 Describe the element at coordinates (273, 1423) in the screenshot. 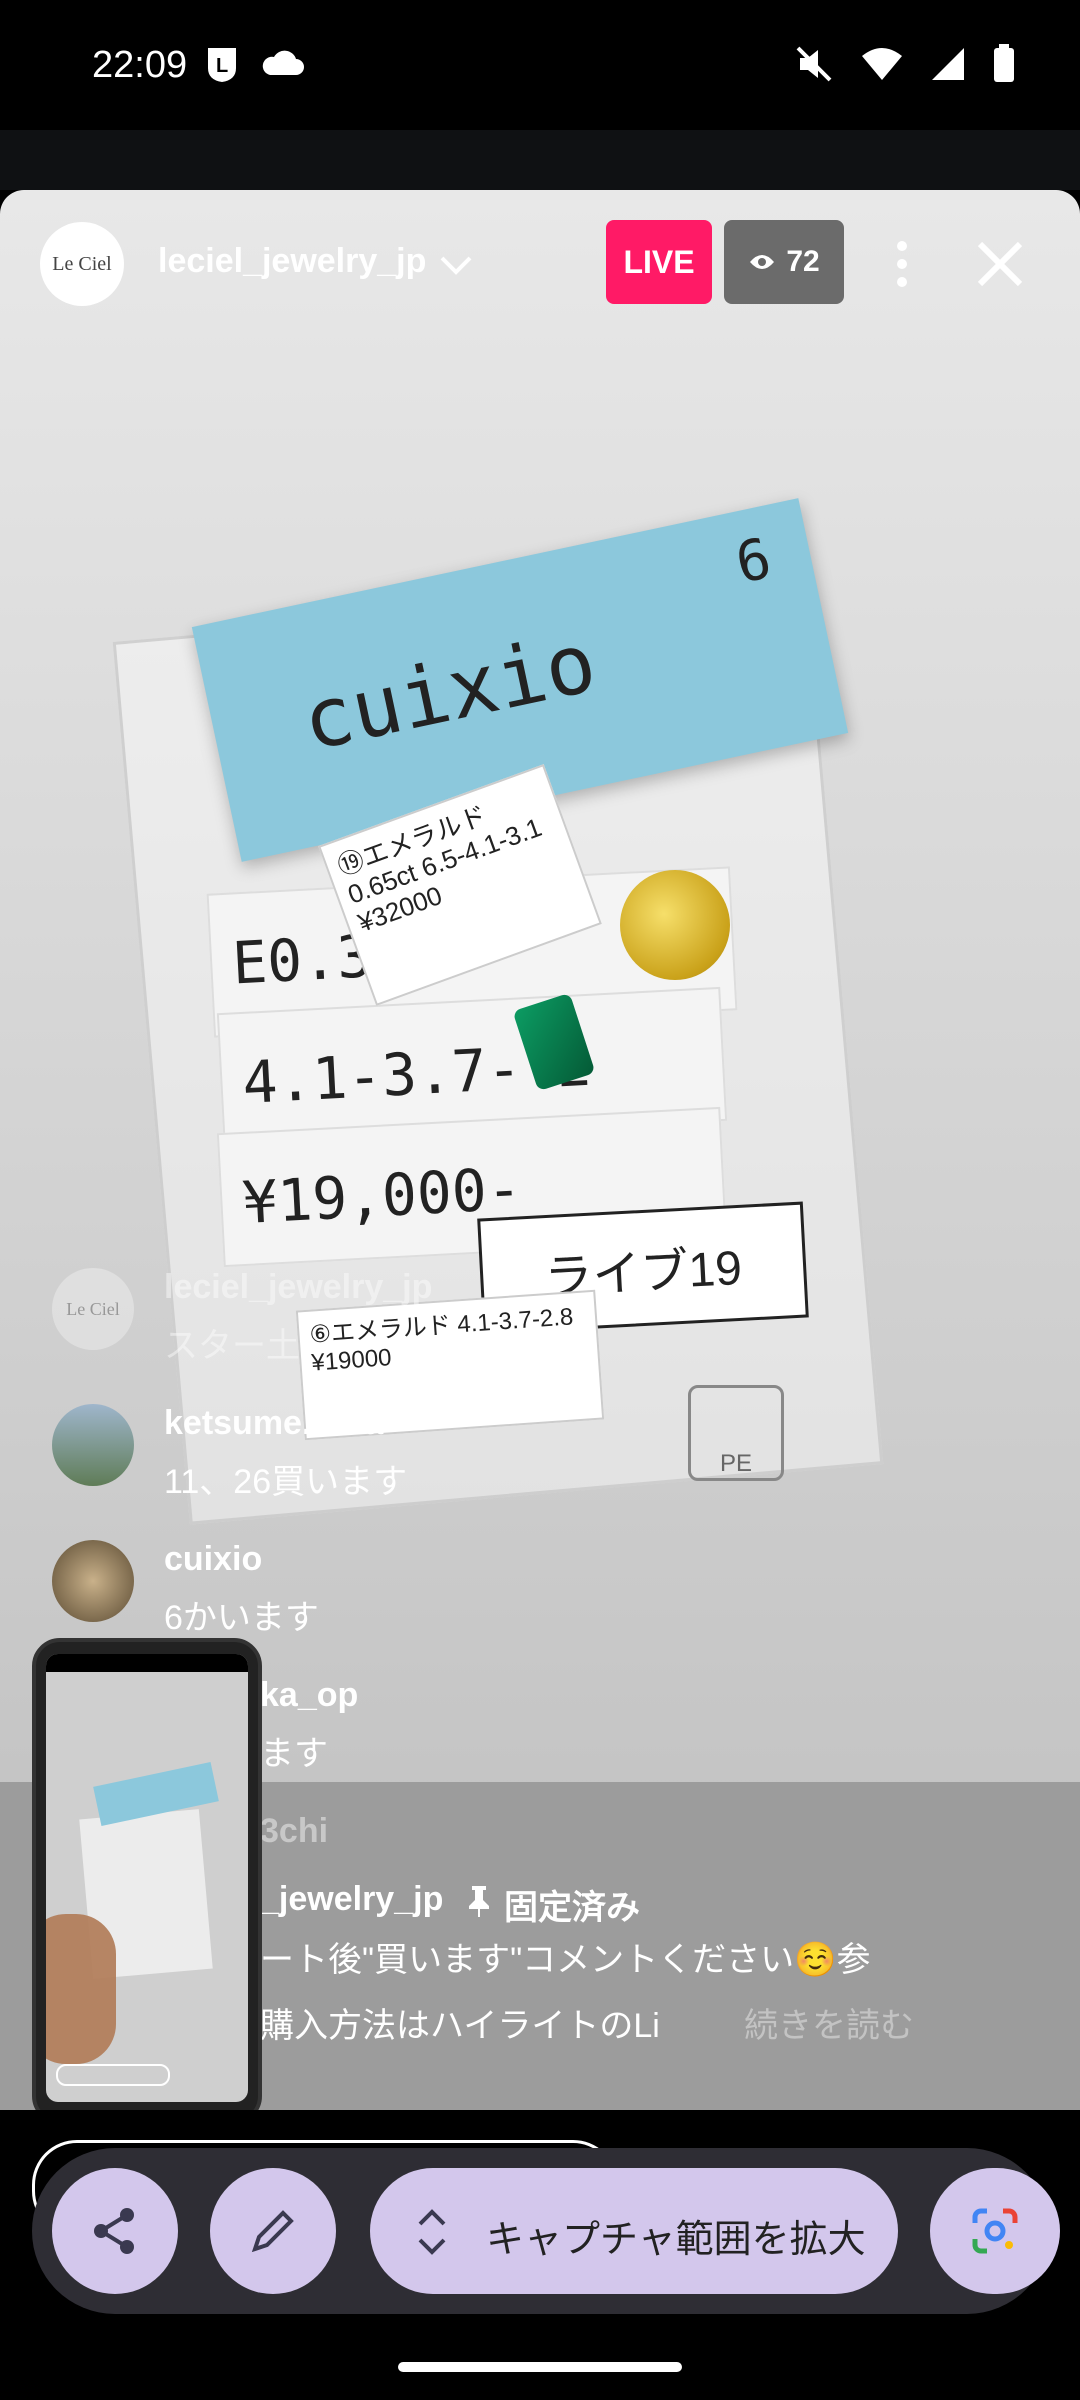

I see `comment-user: ketsume.sora` at that location.